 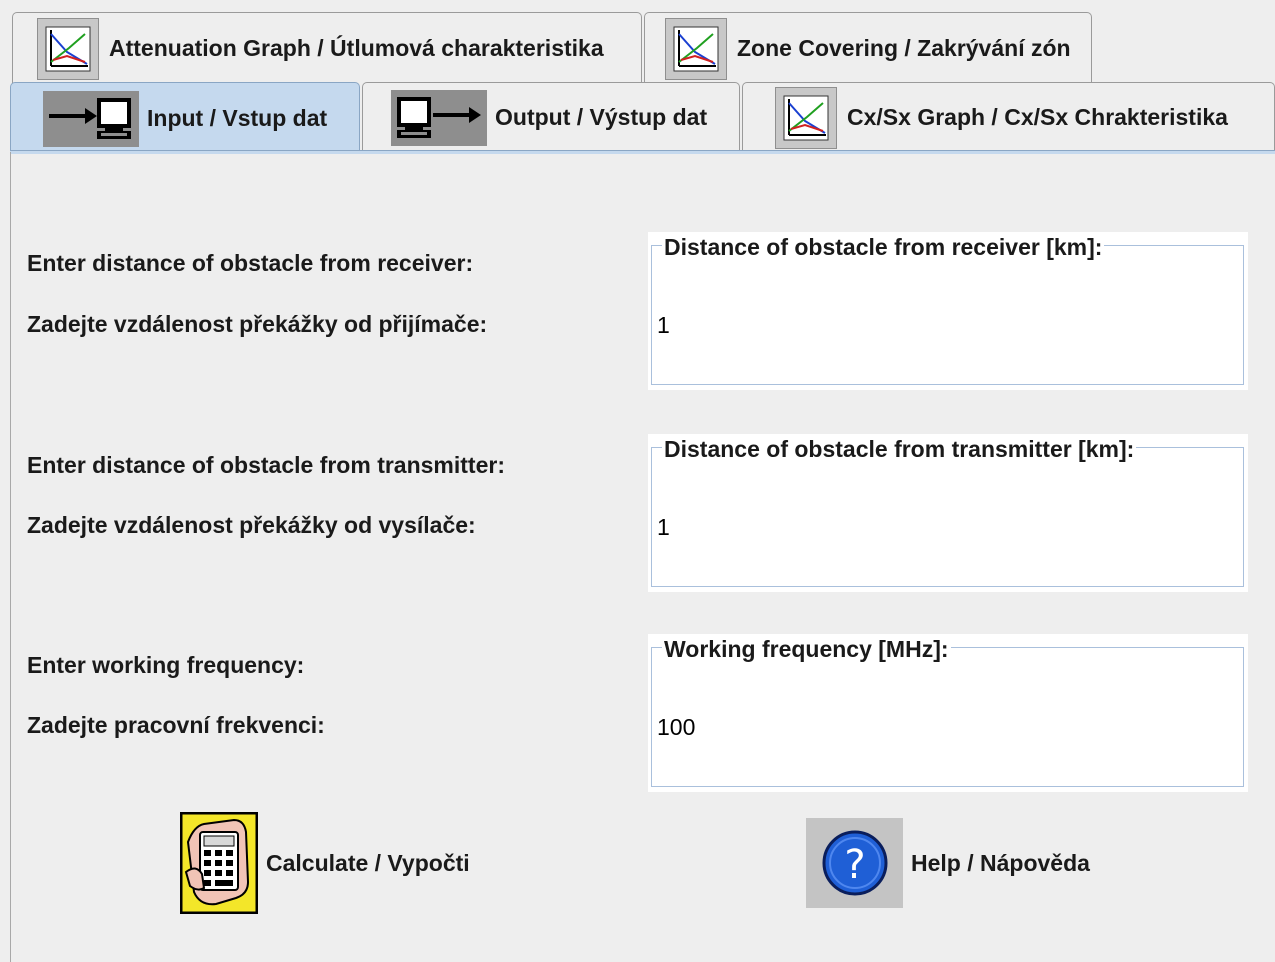 I want to click on panel-border, so click(x=10, y=557).